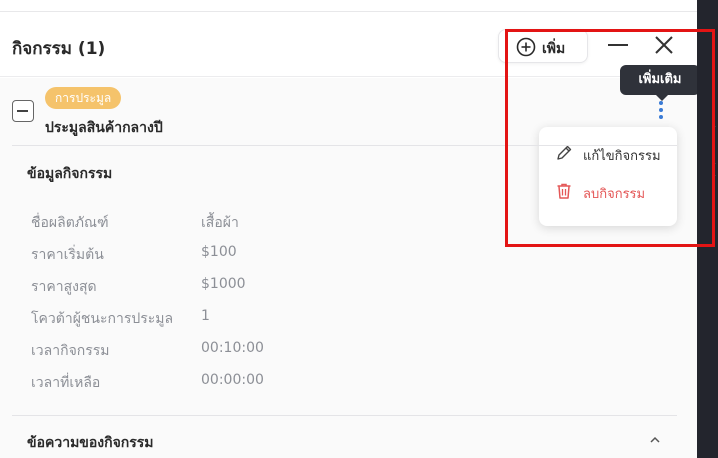 This screenshot has width=718, height=458. I want to click on info-value: 00:00:00, so click(232, 380).